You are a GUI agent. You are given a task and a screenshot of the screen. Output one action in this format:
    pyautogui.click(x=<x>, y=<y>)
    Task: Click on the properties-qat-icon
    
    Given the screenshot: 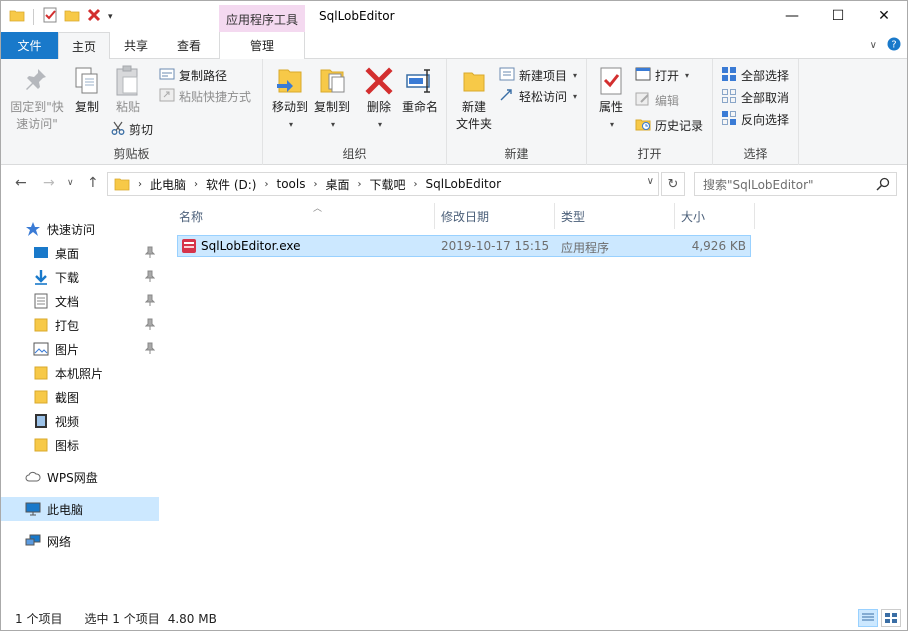 What is the action you would take?
    pyautogui.click(x=50, y=16)
    